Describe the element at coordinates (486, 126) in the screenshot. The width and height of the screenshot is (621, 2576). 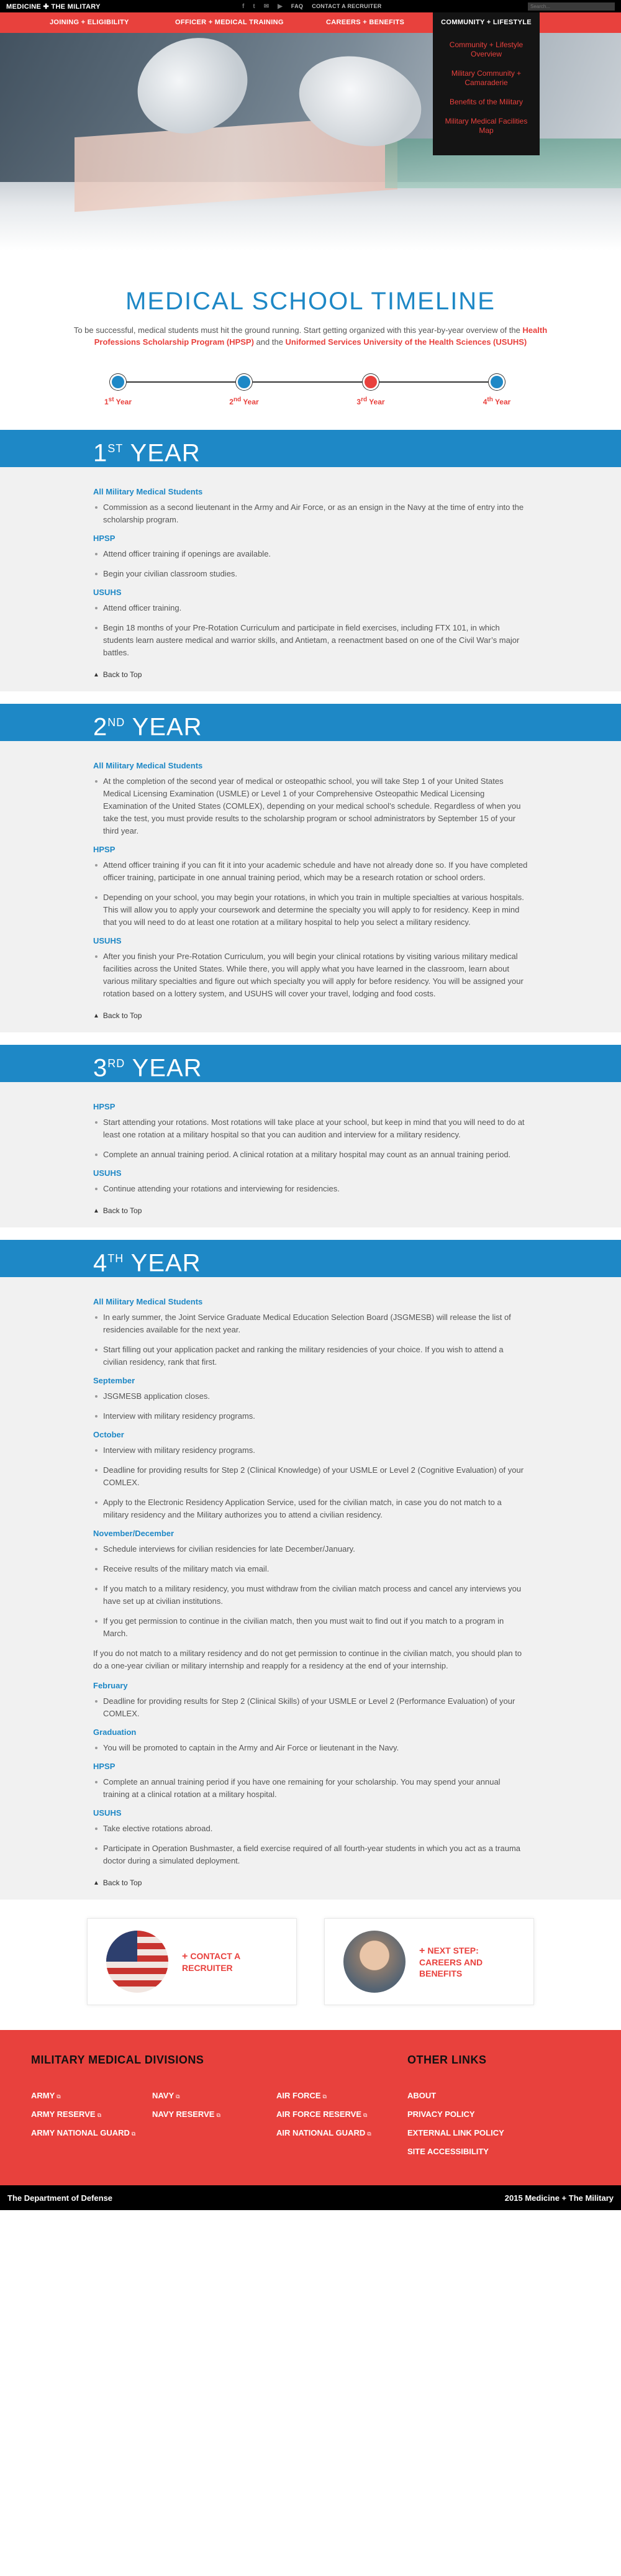
I see `dropdown-item-facilities-map: Military Medical Facilities Map` at that location.